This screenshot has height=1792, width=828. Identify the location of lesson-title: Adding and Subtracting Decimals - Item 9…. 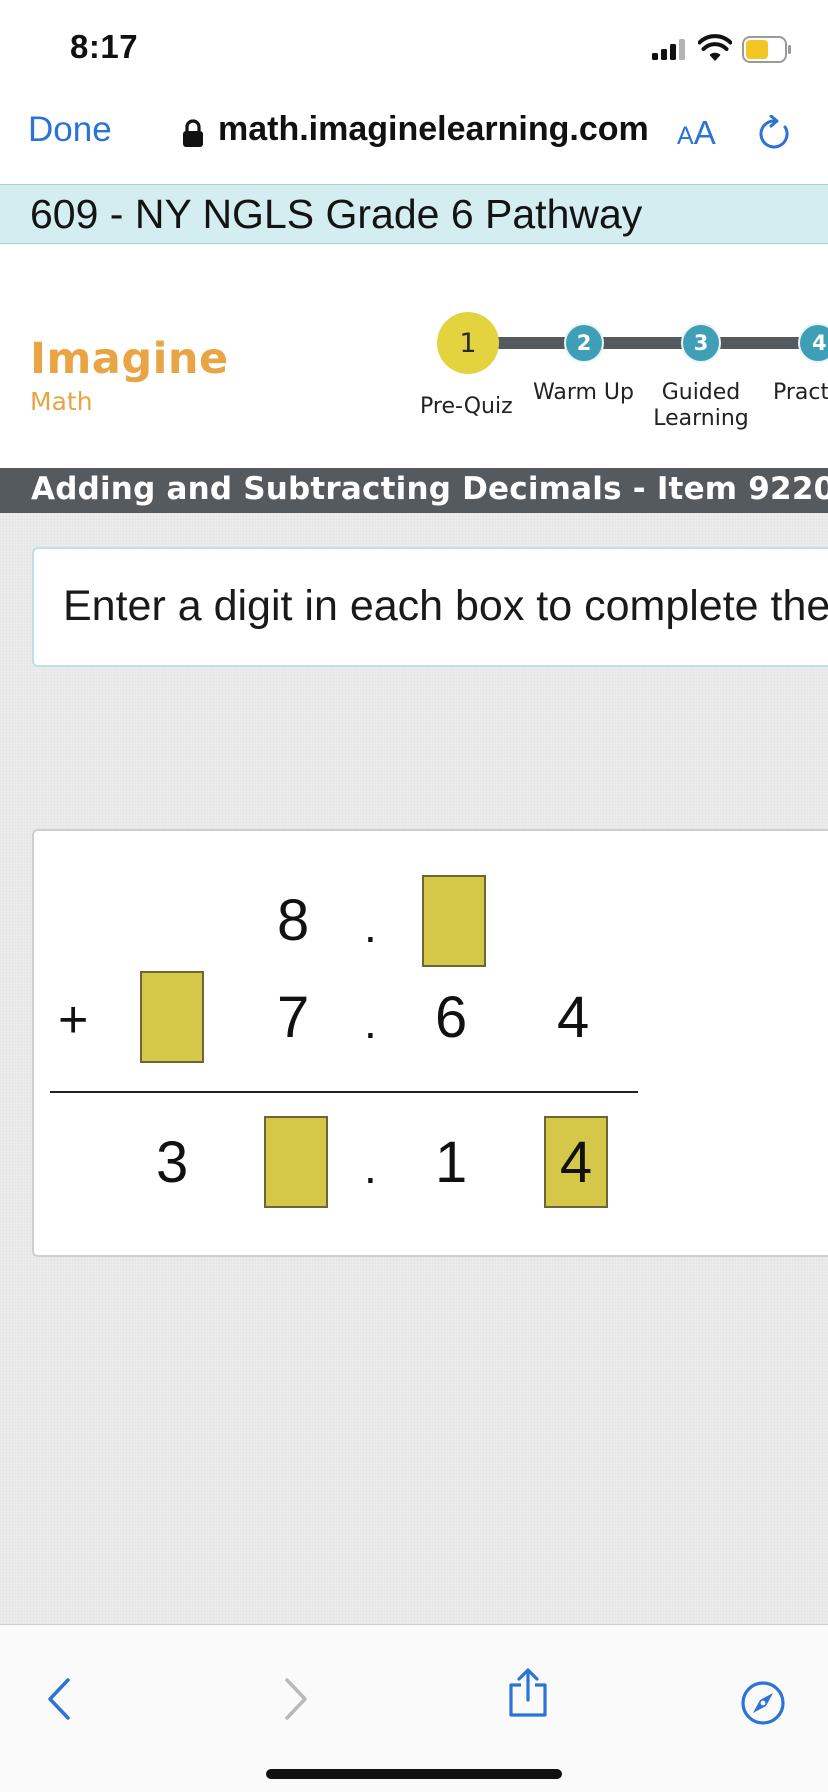
(429, 489).